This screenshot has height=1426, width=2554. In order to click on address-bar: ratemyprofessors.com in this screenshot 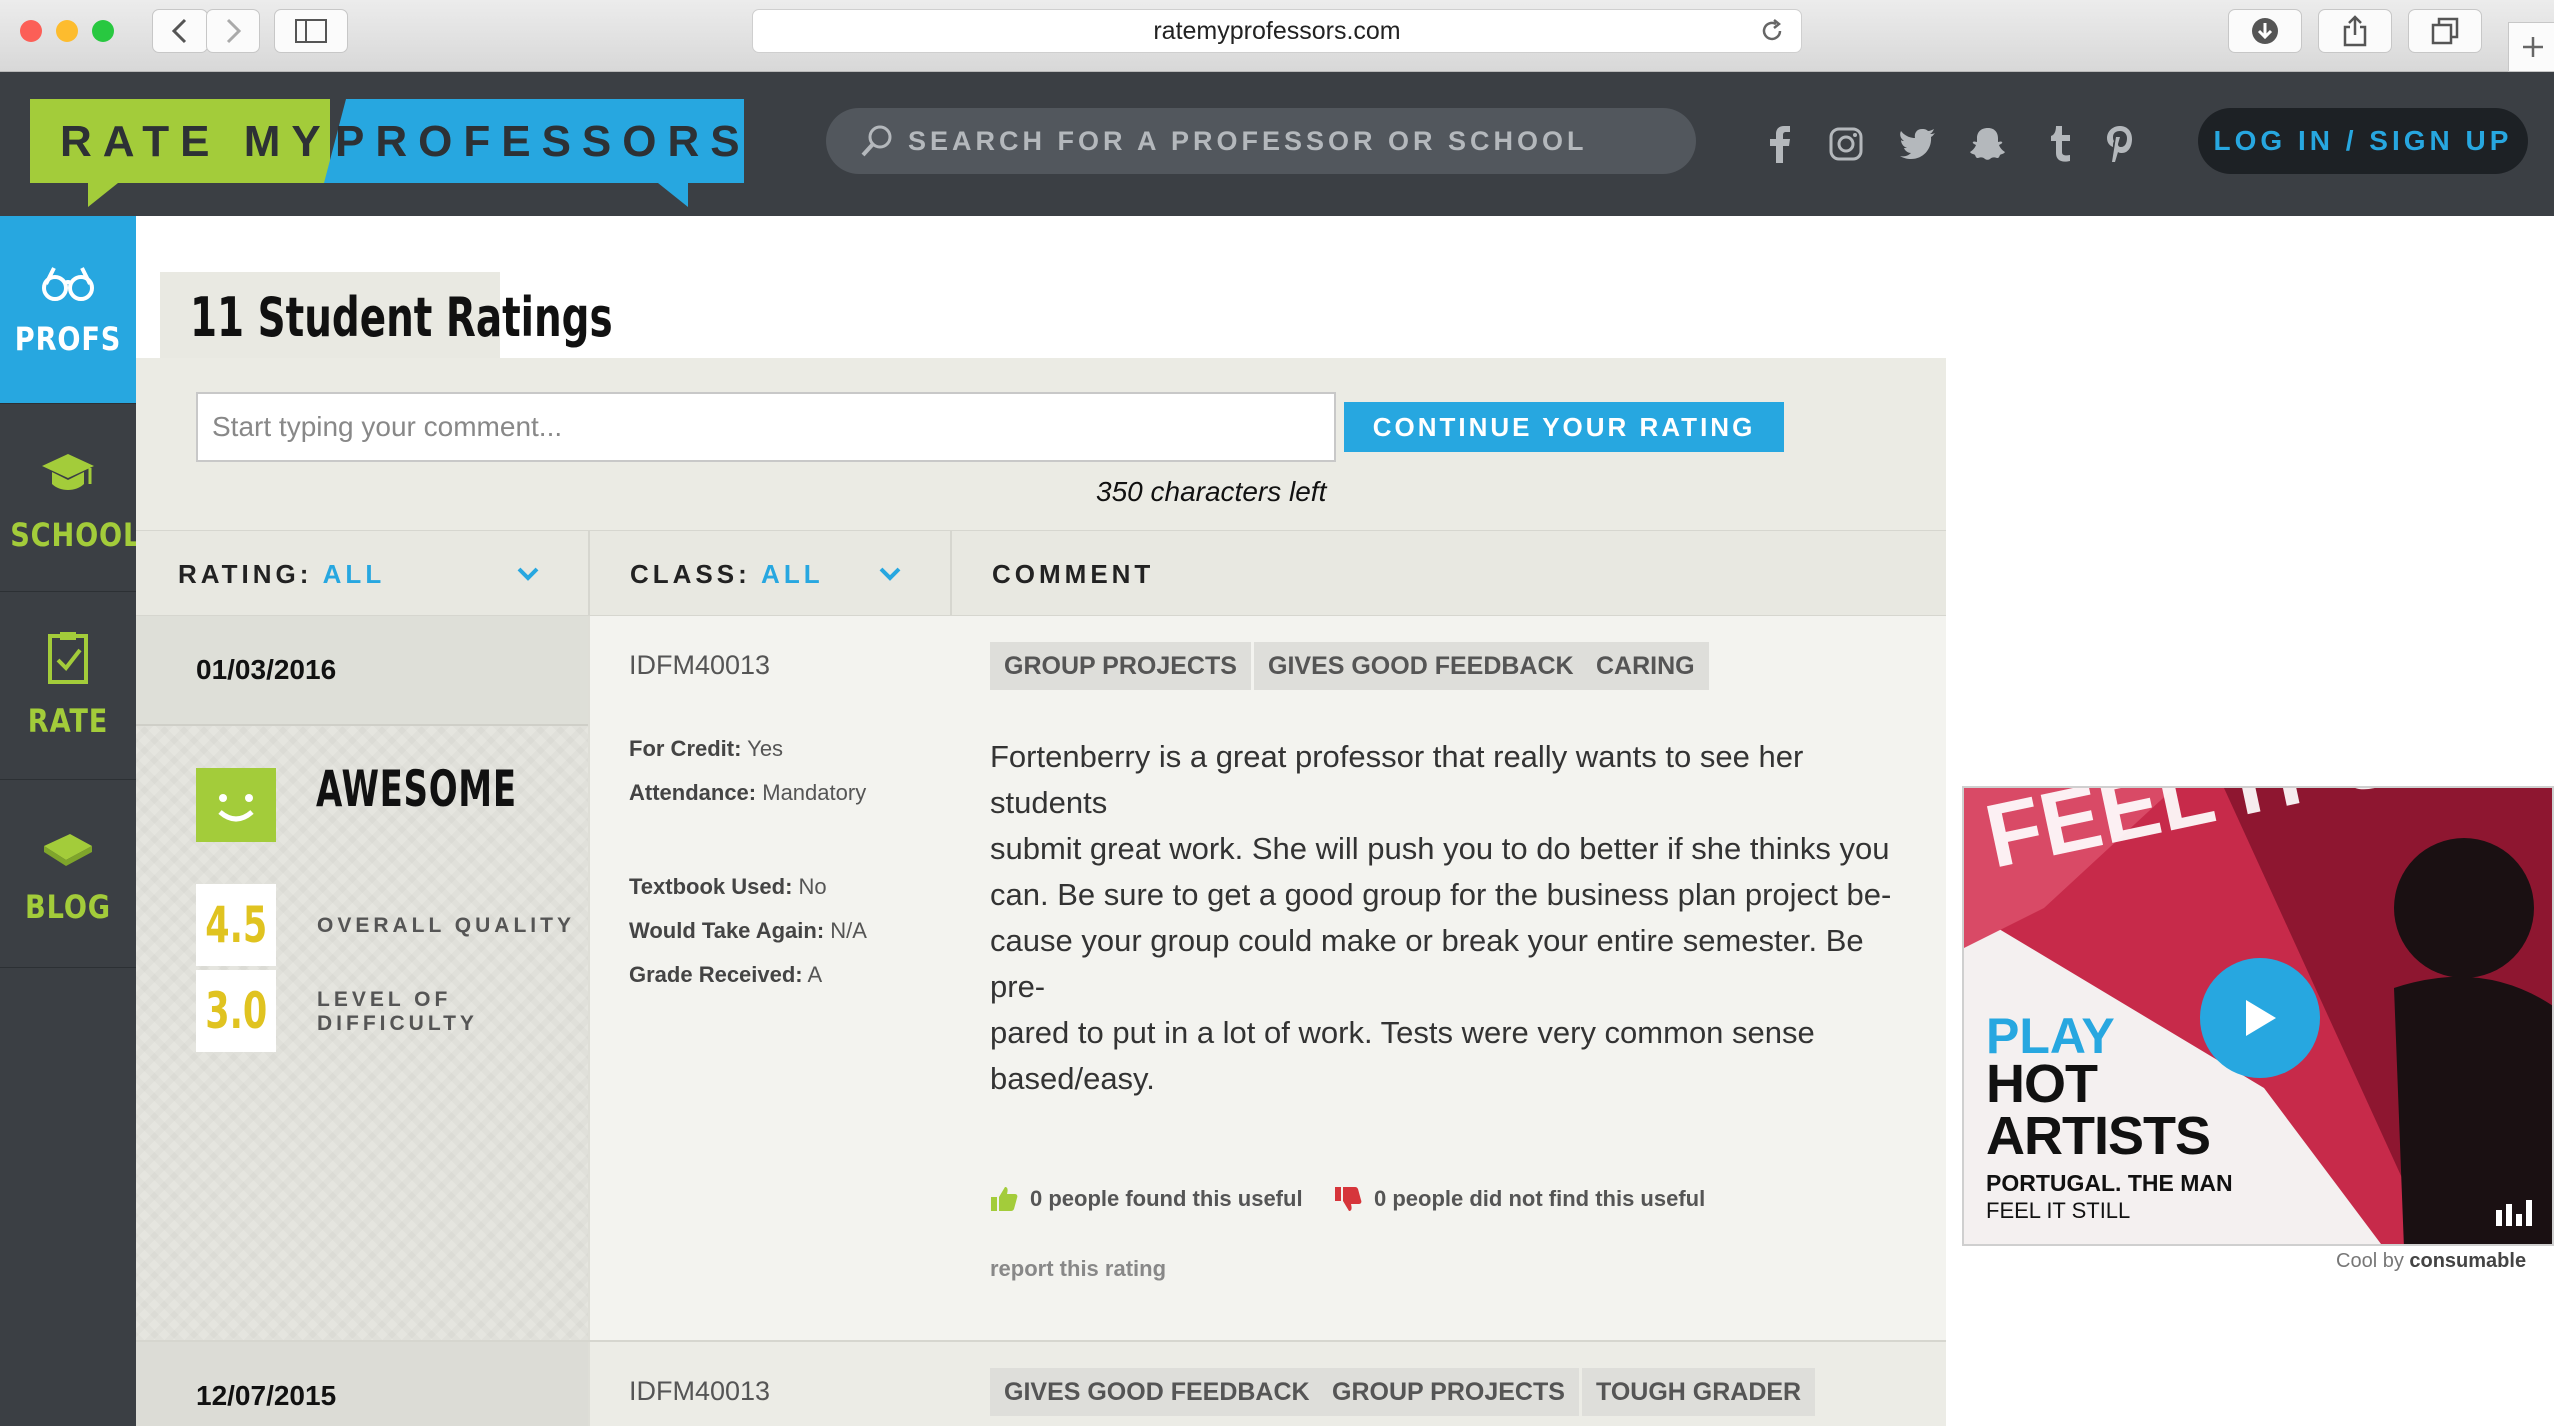, I will do `click(1277, 31)`.